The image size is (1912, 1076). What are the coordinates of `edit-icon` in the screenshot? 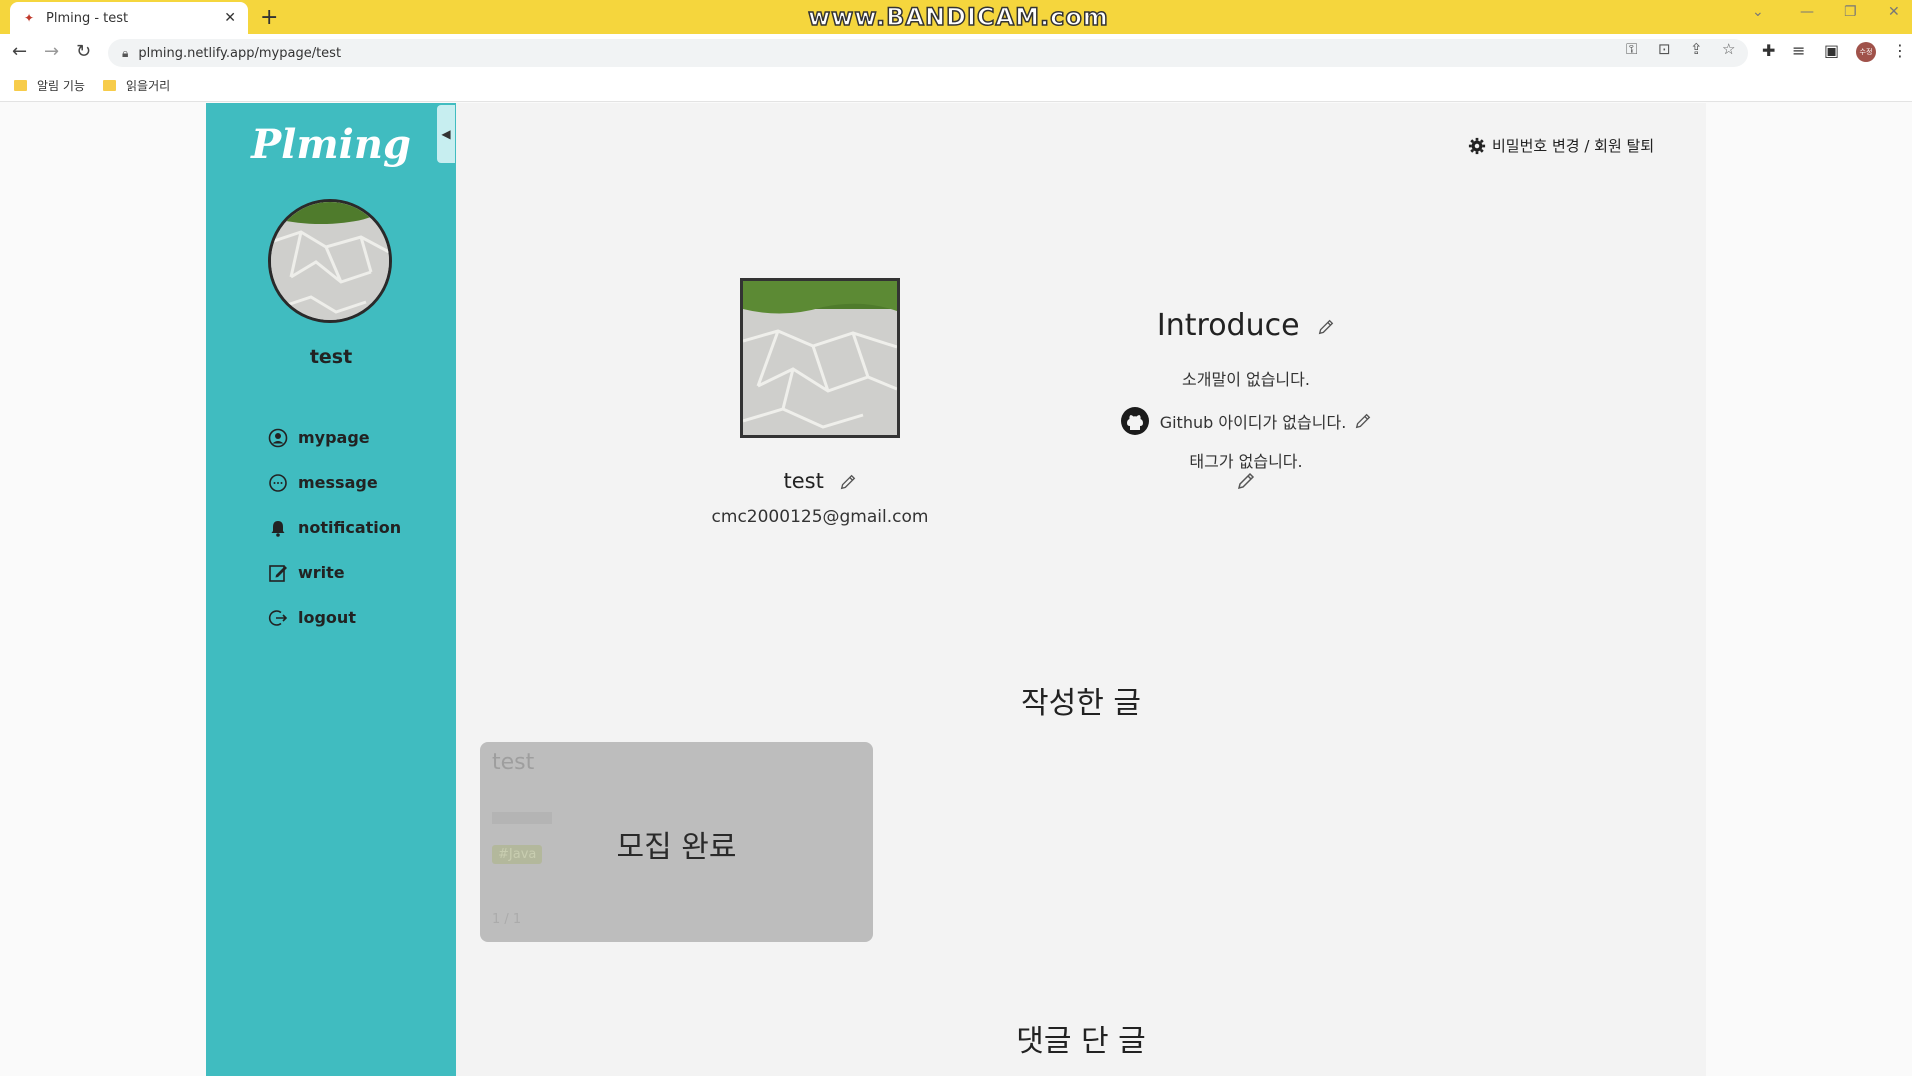 It's located at (278, 573).